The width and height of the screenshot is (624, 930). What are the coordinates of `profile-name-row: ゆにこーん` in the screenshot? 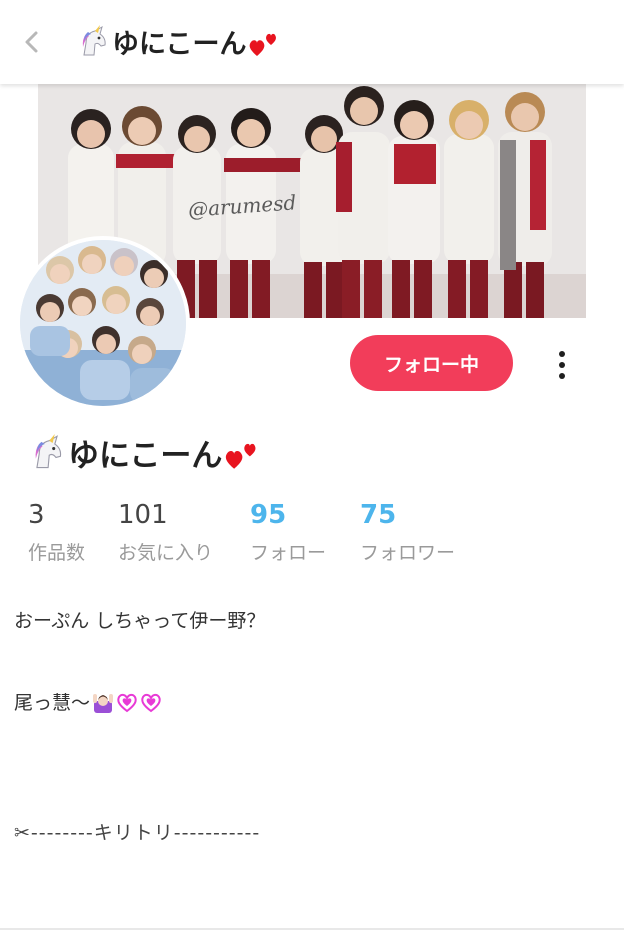 It's located at (144, 452).